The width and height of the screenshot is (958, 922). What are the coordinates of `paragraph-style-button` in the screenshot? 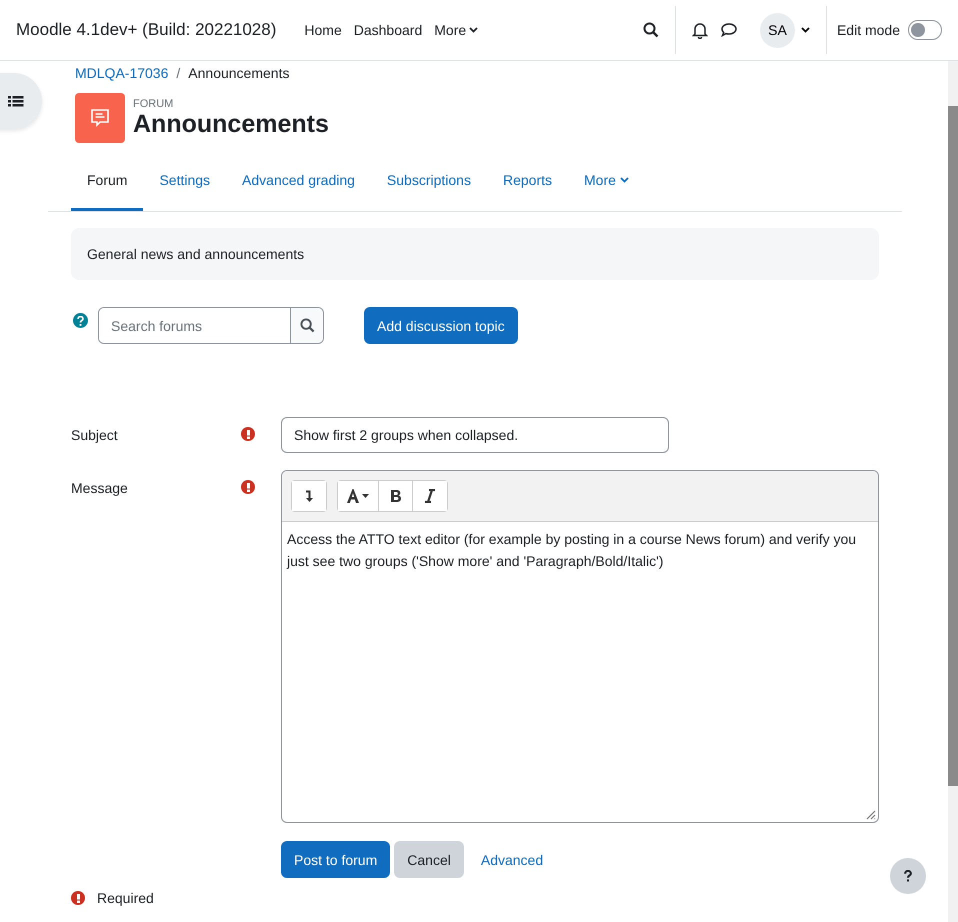 It's located at (358, 496).